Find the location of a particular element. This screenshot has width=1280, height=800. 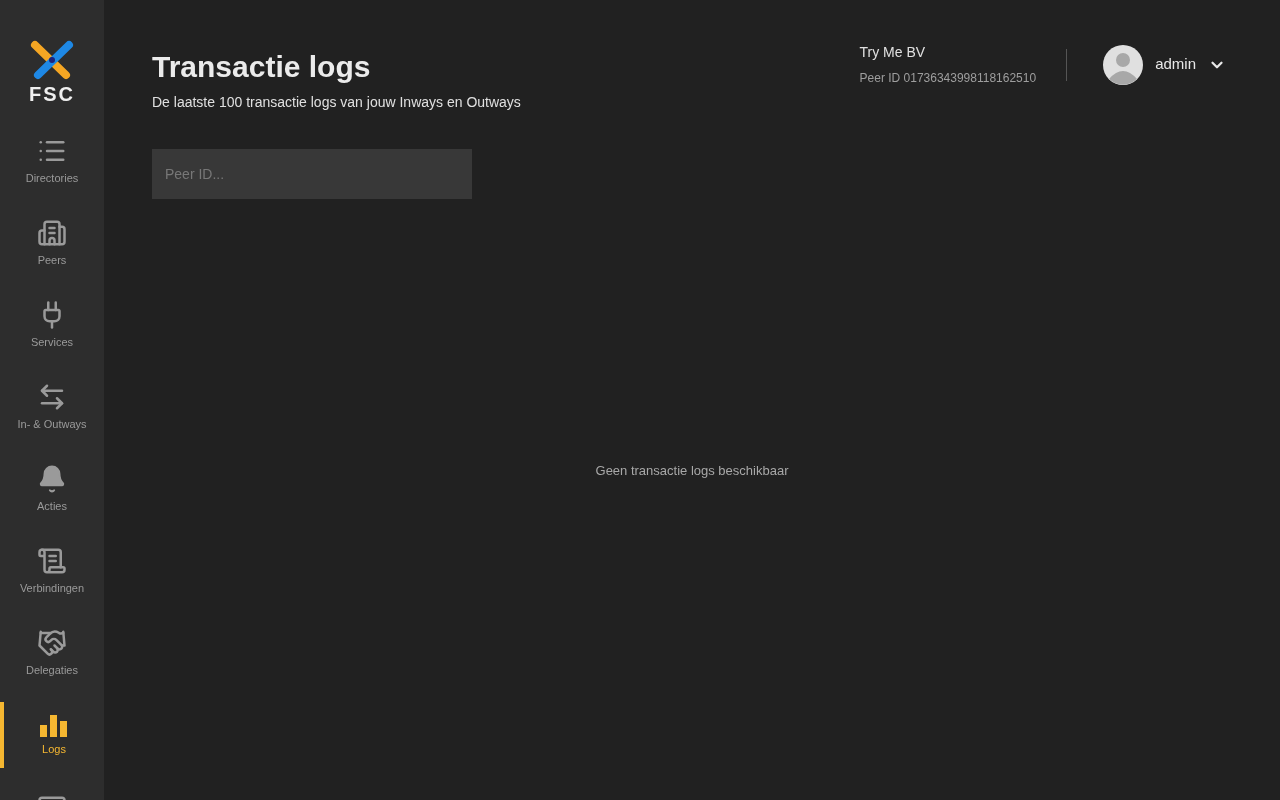

logo-icon is located at coordinates (52, 60).